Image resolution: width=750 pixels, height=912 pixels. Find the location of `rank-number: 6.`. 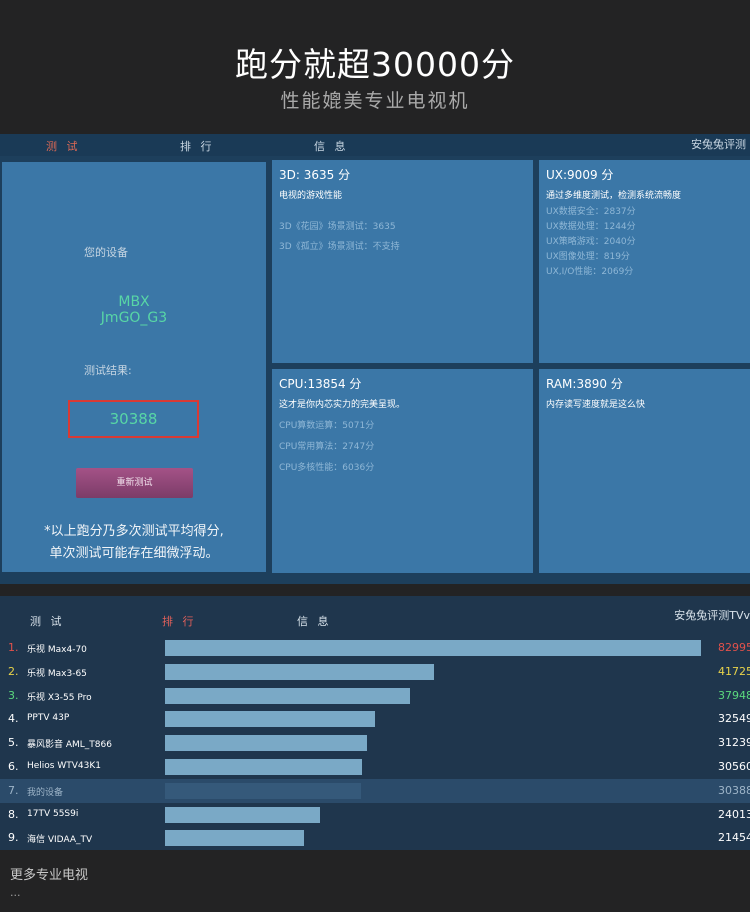

rank-number: 6. is located at coordinates (13, 766).